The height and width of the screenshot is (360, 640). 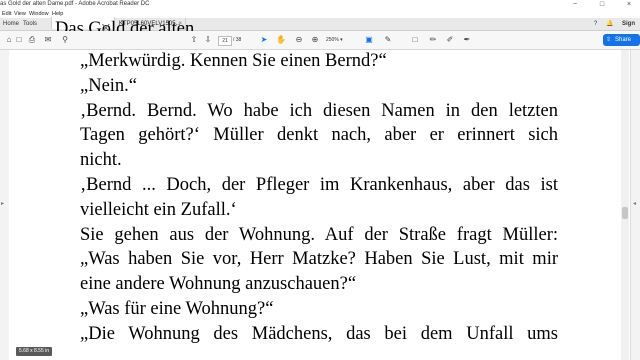 What do you see at coordinates (433, 40) in the screenshot?
I see `highlight-icon: ✏` at bounding box center [433, 40].